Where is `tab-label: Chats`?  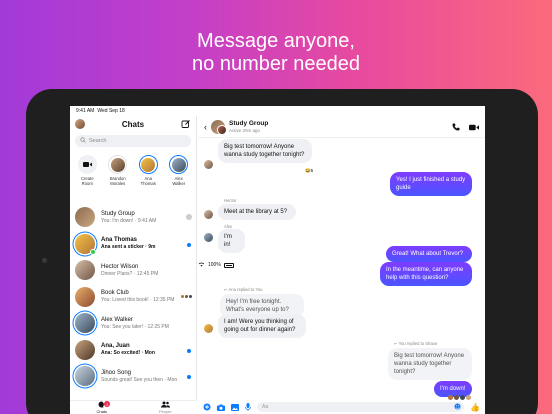
tab-label: Chats is located at coordinates (101, 411).